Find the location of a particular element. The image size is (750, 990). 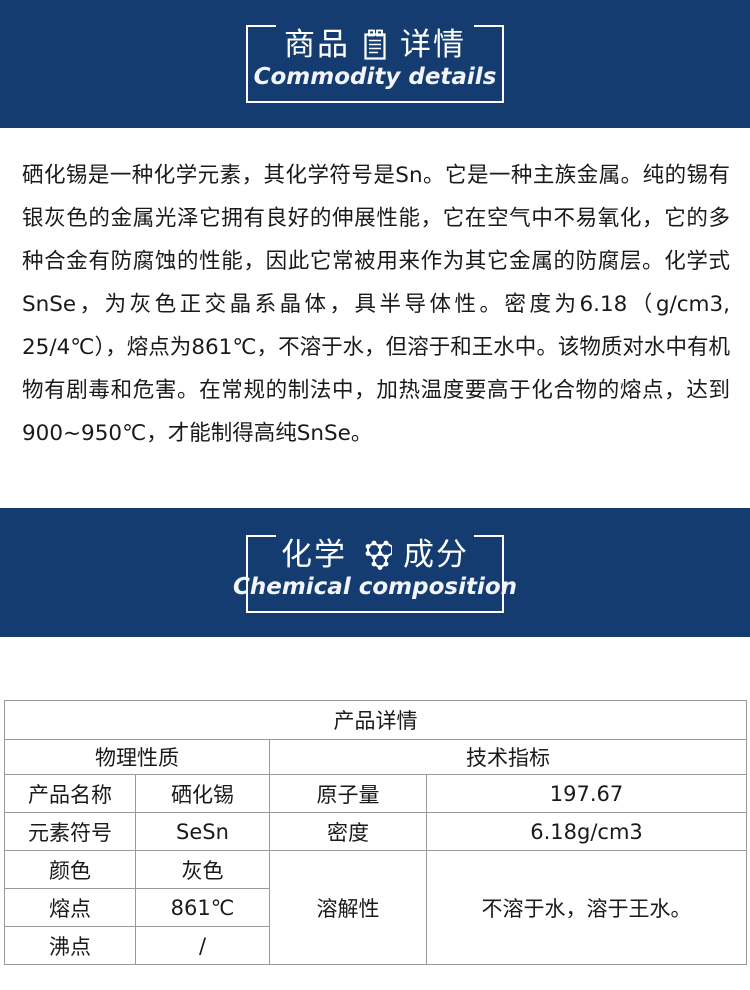

molecule-icon is located at coordinates (375, 555).